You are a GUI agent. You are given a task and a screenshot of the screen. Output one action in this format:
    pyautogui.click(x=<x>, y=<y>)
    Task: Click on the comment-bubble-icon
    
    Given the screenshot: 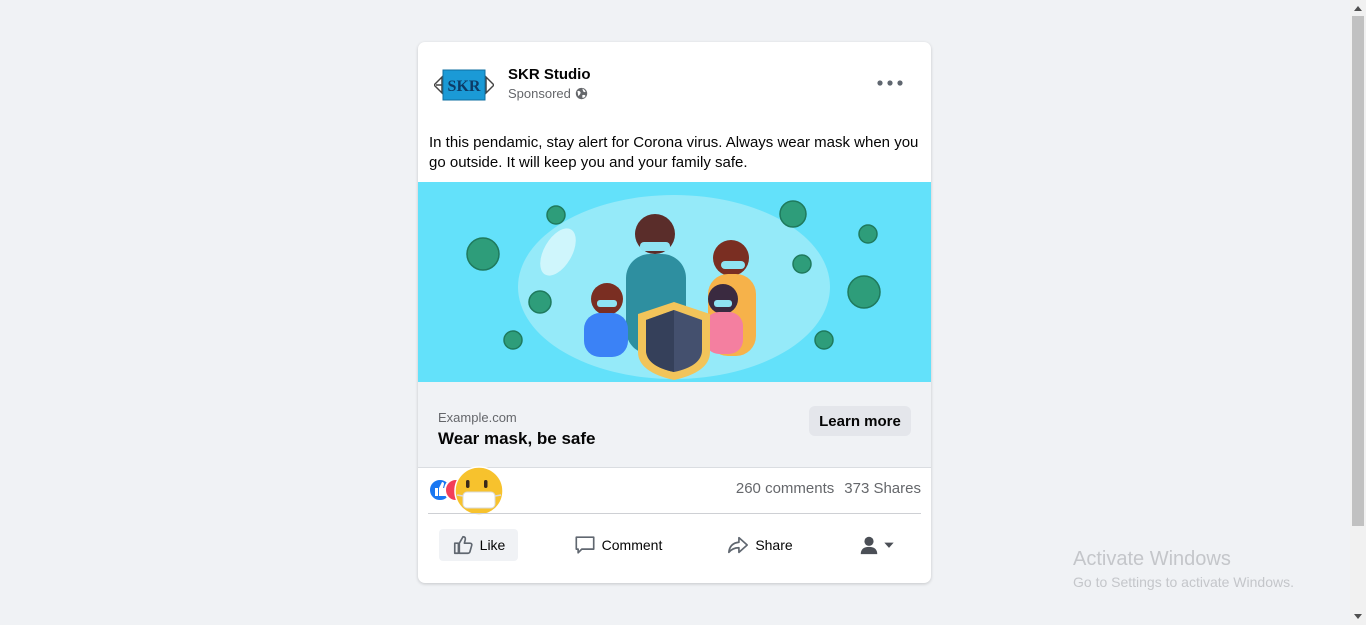 What is the action you would take?
    pyautogui.click(x=585, y=545)
    